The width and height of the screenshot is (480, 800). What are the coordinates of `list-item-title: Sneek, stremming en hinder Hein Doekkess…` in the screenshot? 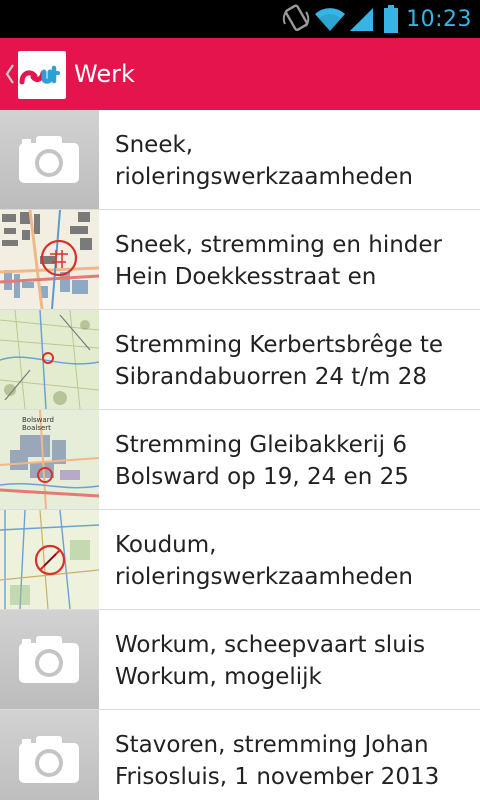 It's located at (278, 261).